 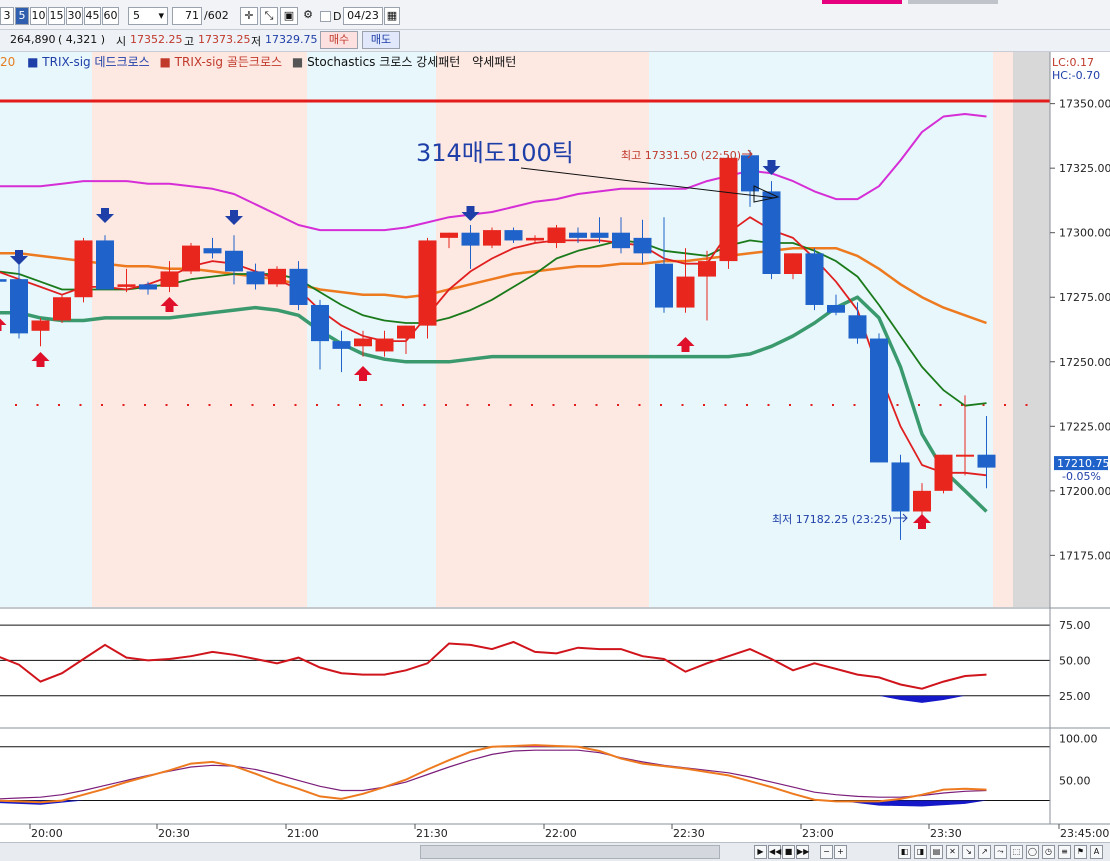 I want to click on legend-item-trix-dead: TRIX-sig 데드크로스, so click(x=96, y=62).